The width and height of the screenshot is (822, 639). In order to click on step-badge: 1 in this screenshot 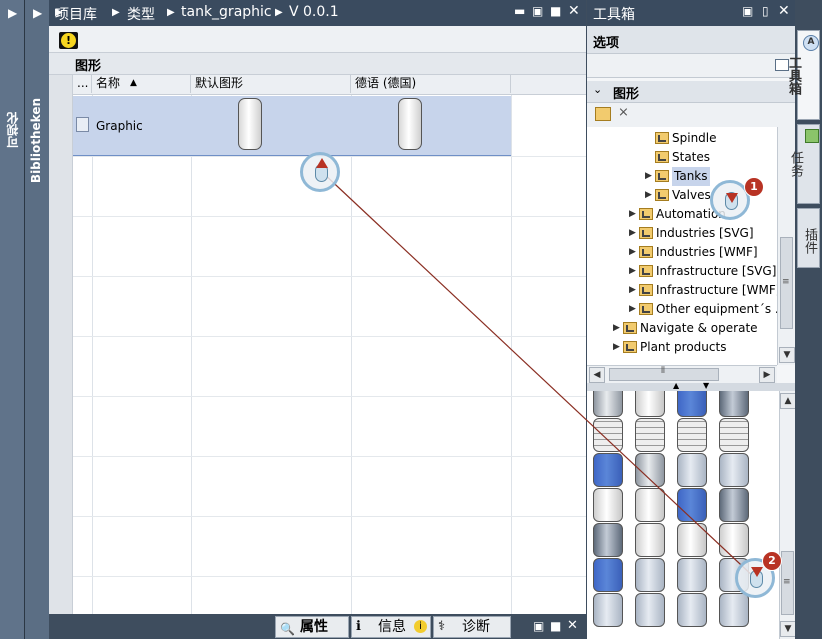, I will do `click(754, 187)`.